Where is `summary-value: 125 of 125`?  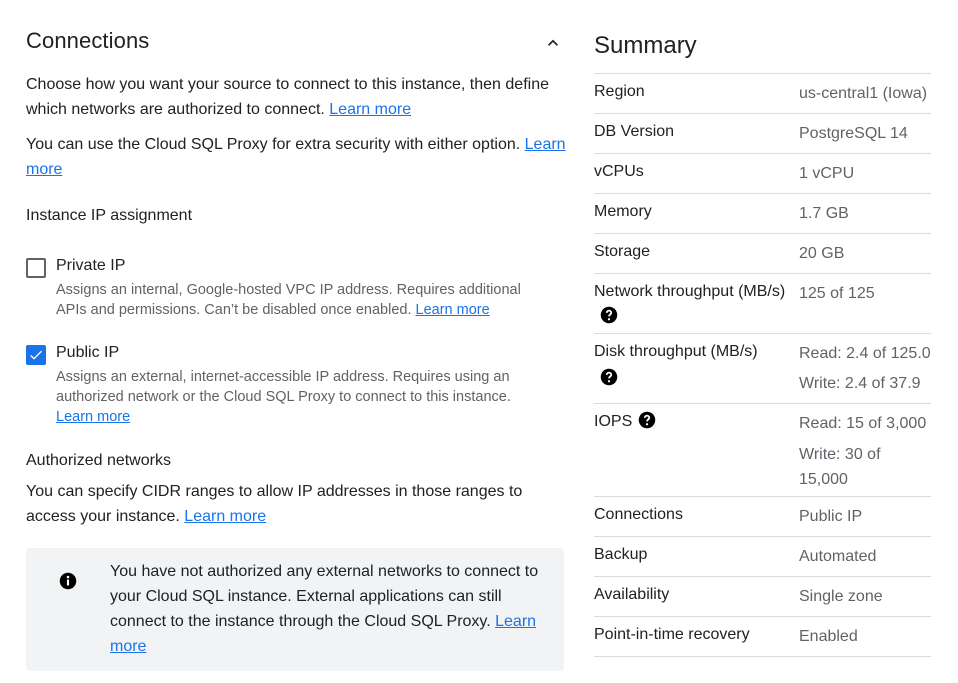
summary-value: 125 of 125 is located at coordinates (837, 293).